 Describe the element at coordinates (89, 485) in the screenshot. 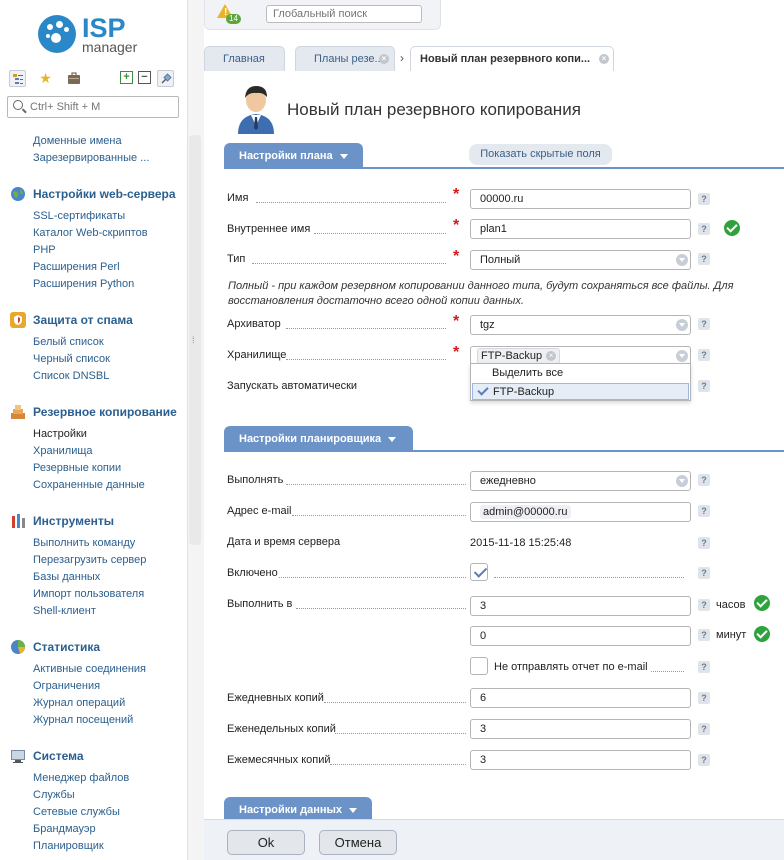

I see `sidebar-item-saved-data: Сохраненные данные` at that location.